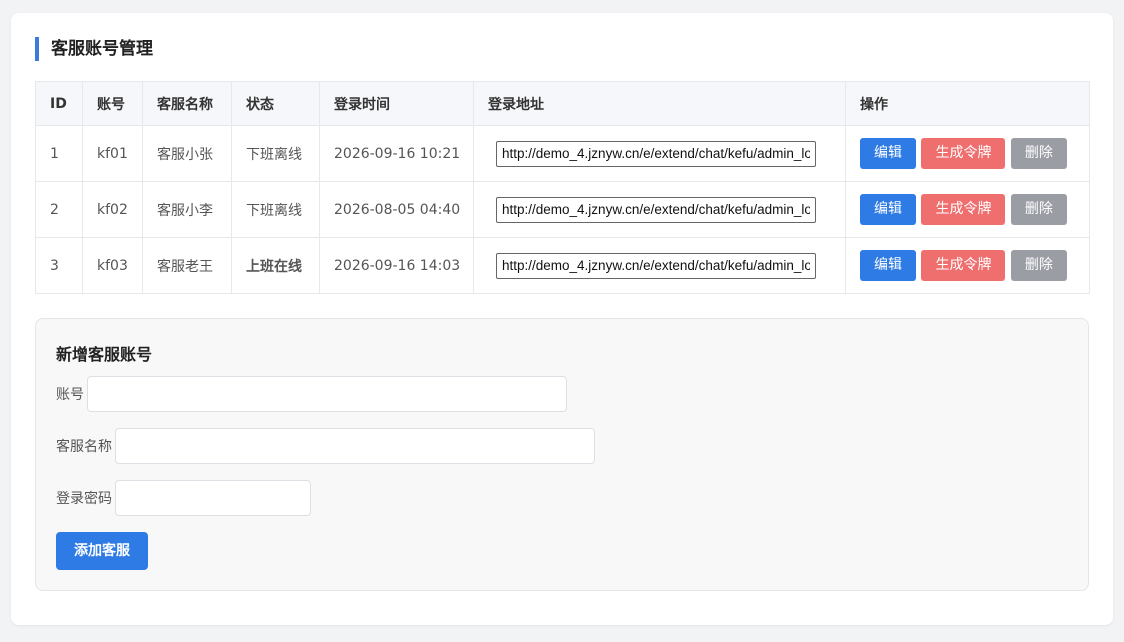 The height and width of the screenshot is (642, 1124). What do you see at coordinates (59, 153) in the screenshot?
I see `cell-id: 1` at bounding box center [59, 153].